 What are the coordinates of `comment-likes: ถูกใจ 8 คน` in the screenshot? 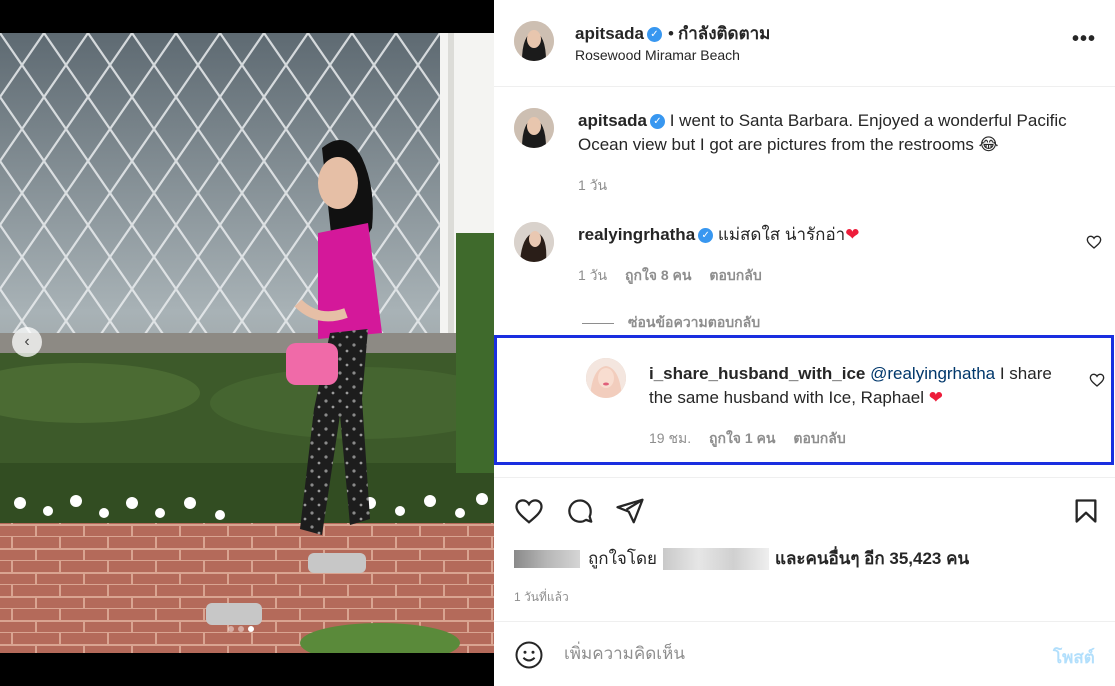 It's located at (658, 275).